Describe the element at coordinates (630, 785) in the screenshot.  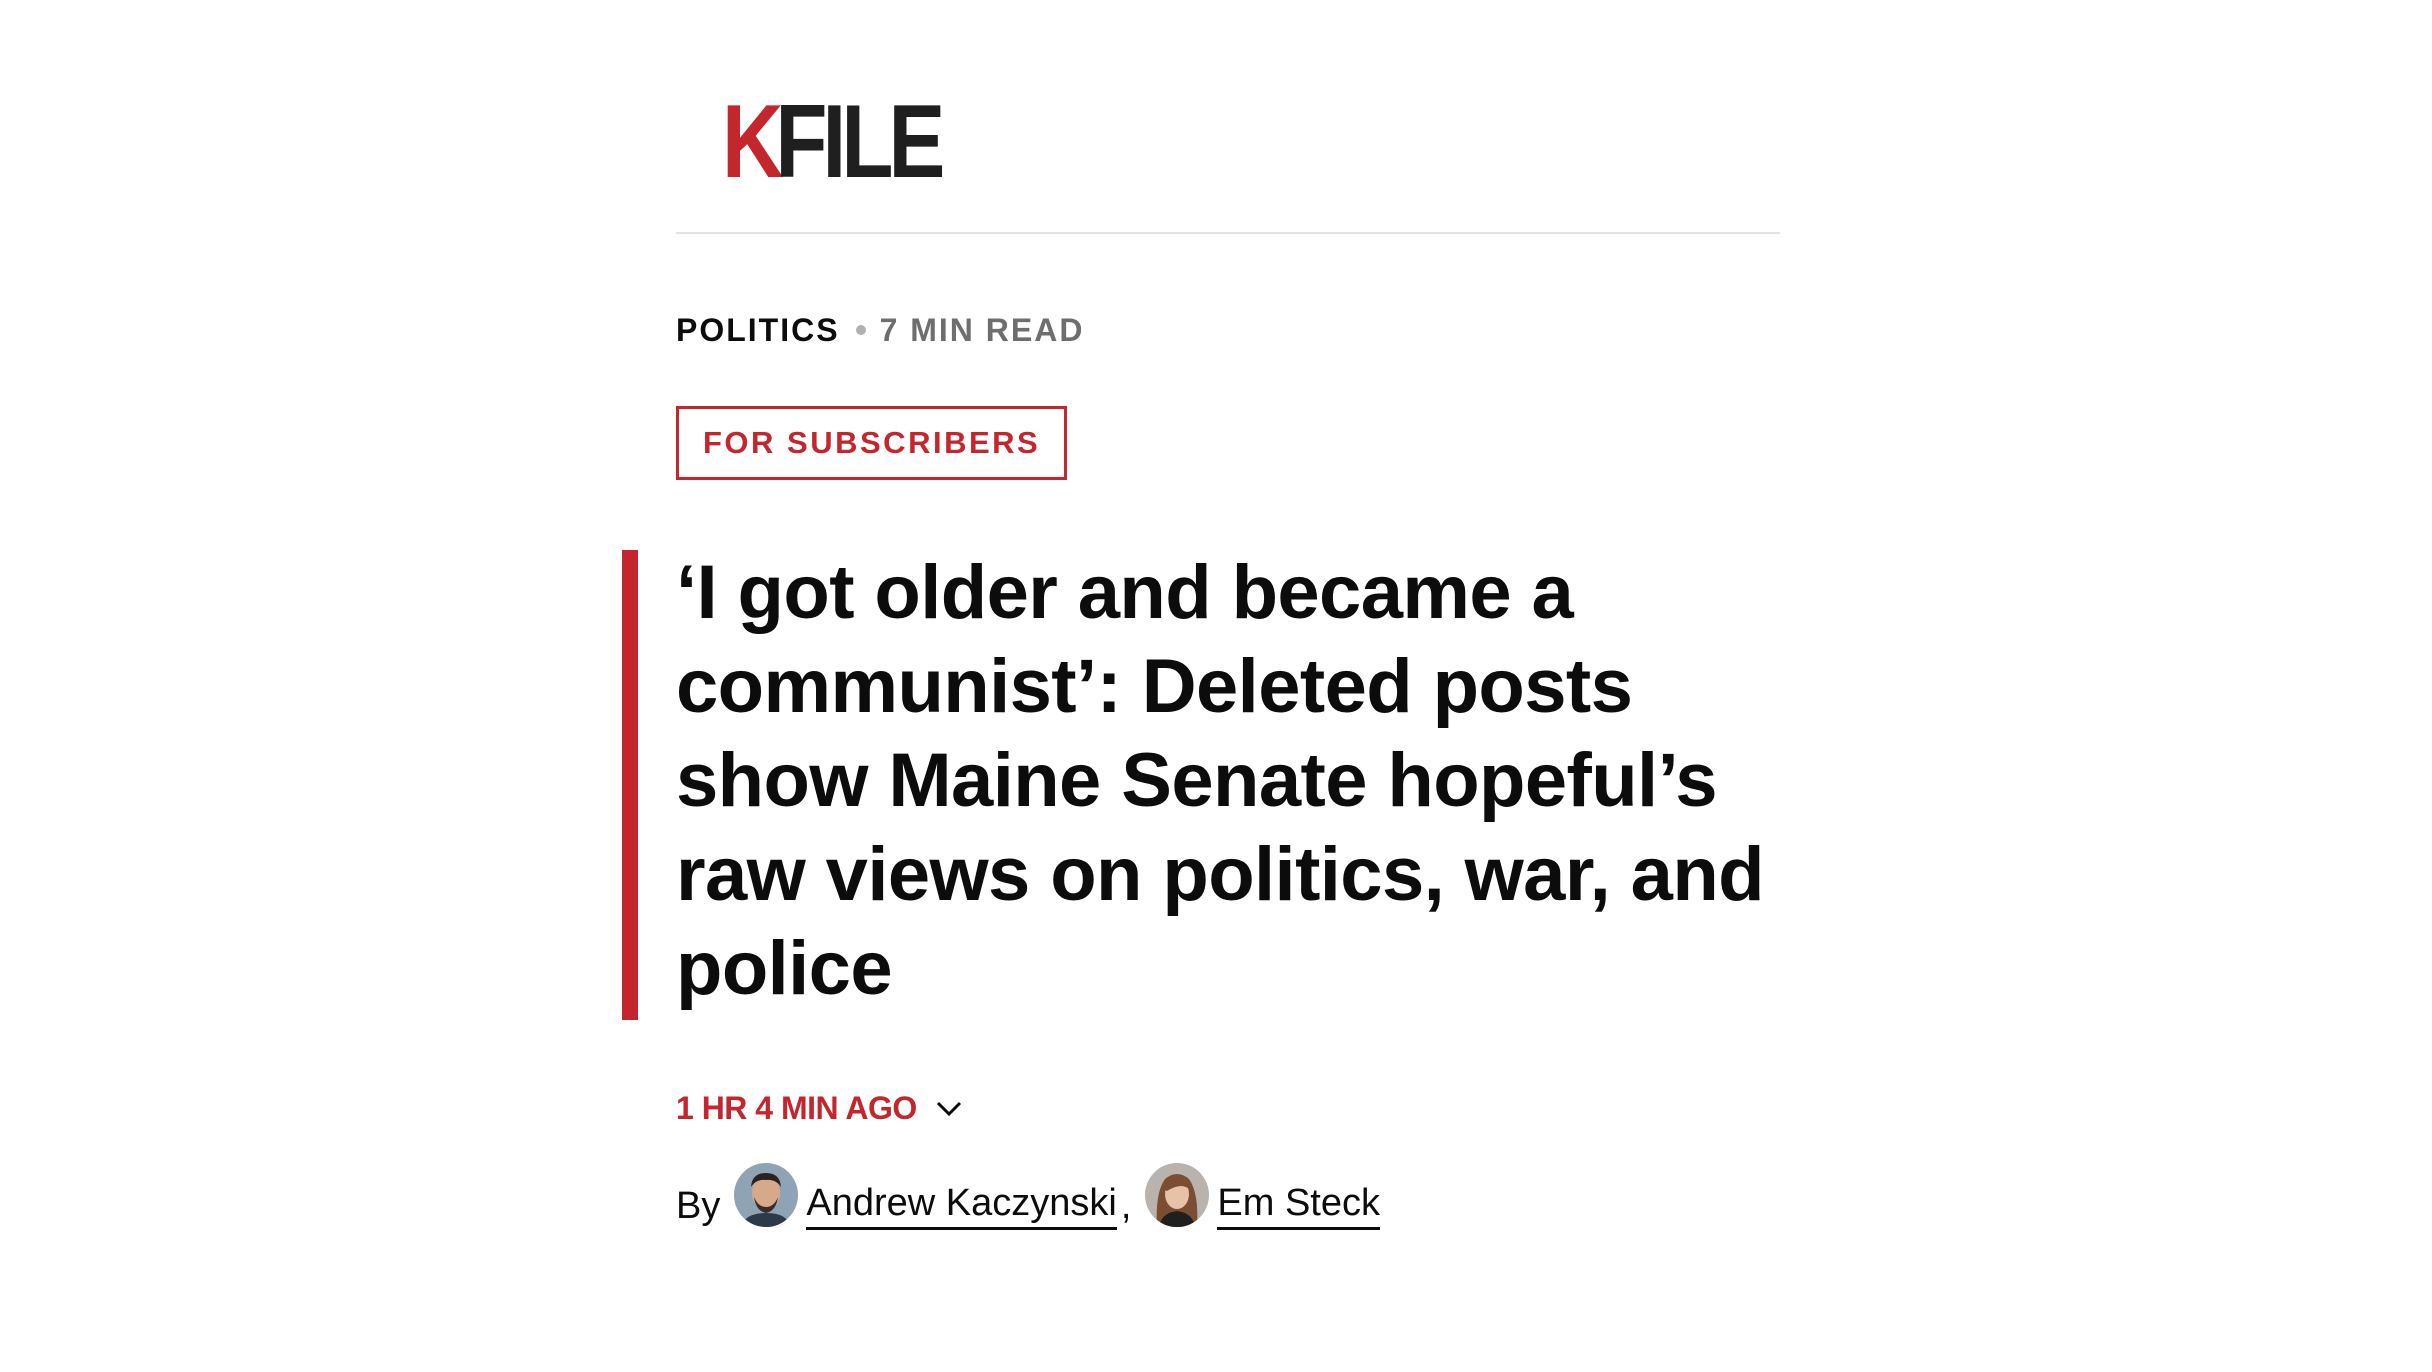
I see `headline-accent-bar` at that location.